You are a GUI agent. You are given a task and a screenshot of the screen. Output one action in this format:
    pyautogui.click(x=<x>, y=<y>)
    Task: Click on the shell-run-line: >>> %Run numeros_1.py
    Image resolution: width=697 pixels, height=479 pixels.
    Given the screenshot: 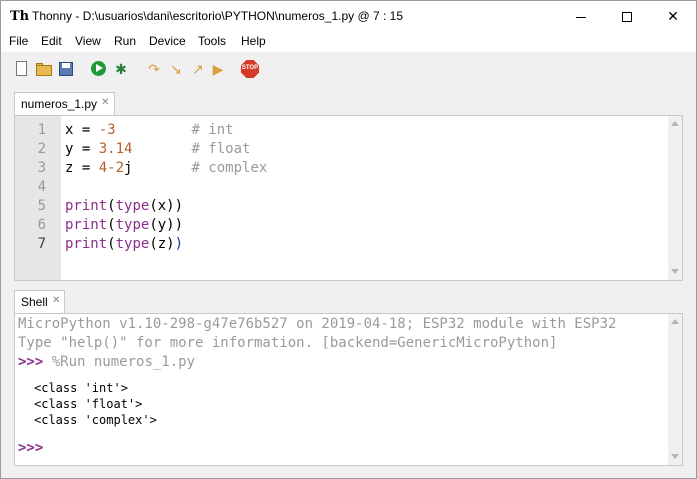 What is the action you would take?
    pyautogui.click(x=106, y=362)
    